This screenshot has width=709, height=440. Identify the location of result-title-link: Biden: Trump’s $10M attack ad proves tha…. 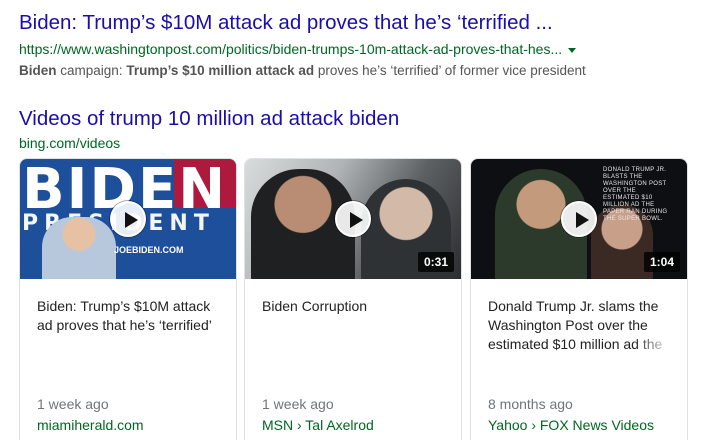
(359, 23).